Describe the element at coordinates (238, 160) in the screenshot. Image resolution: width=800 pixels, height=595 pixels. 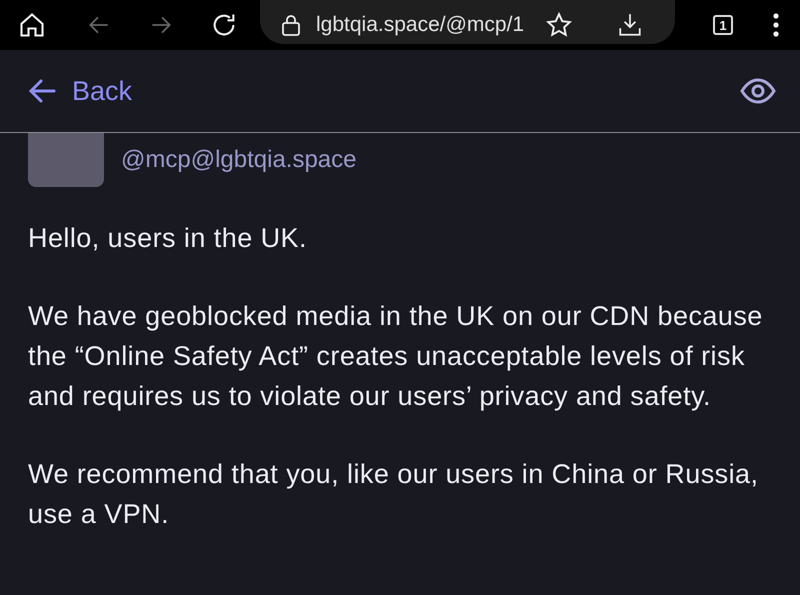
I see `account-handle: @mcp@lgbtqia.space` at that location.